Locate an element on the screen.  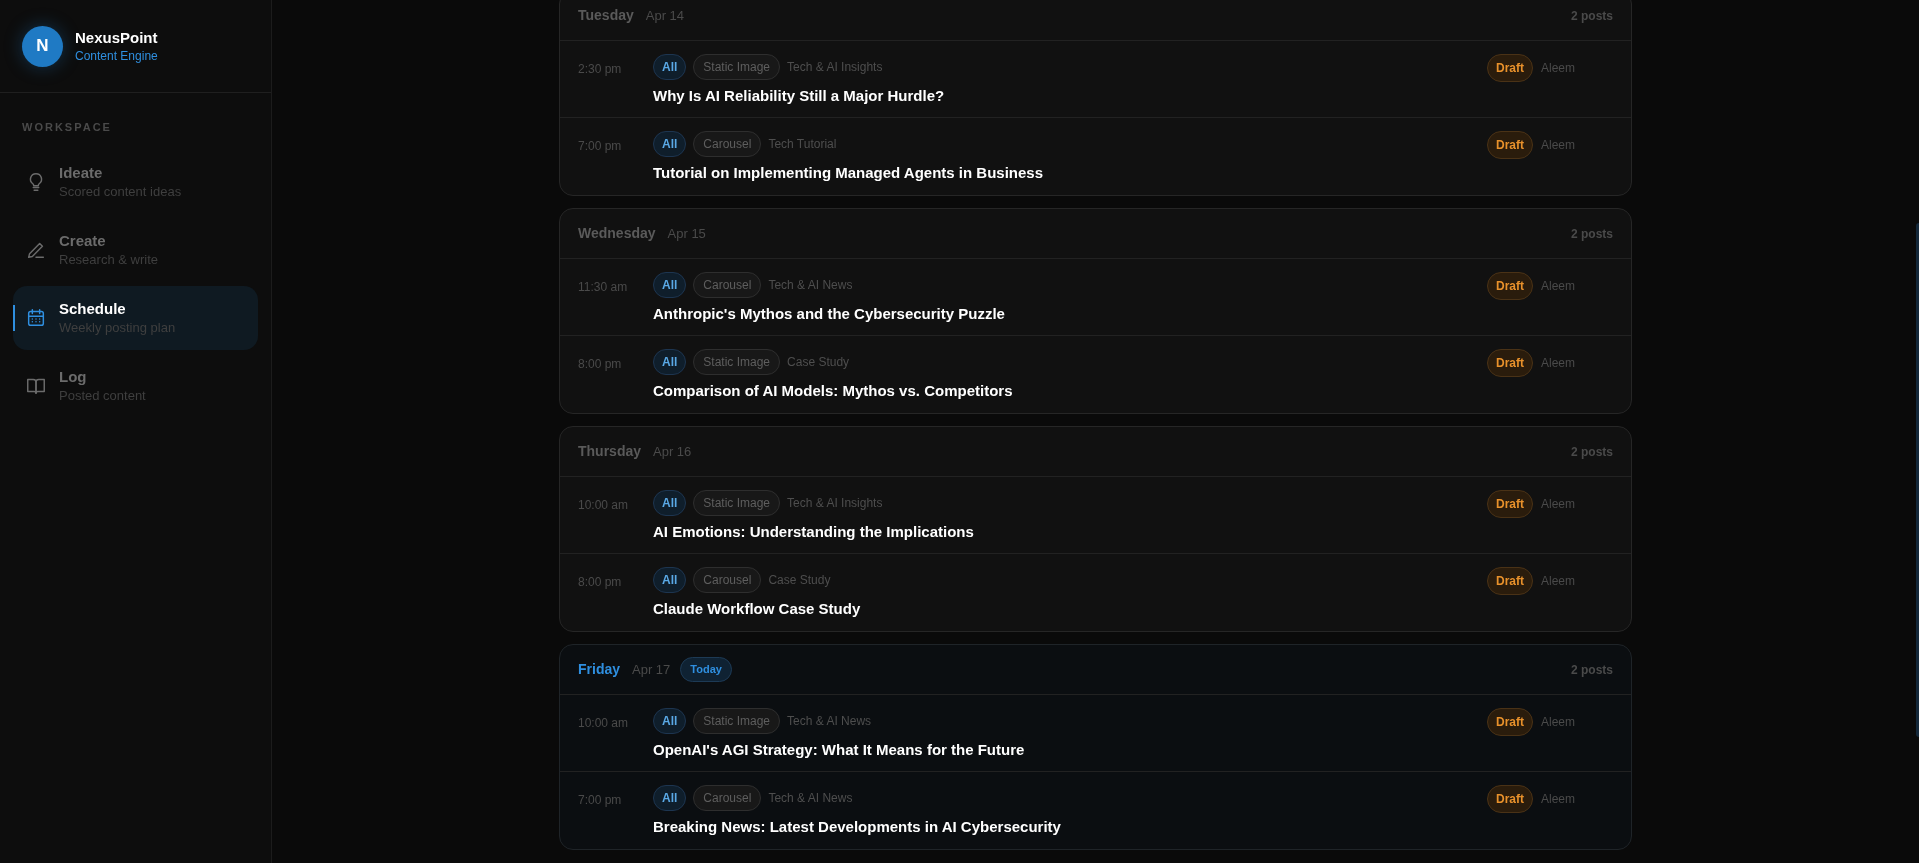
section-label: WORKSPACE is located at coordinates (67, 127).